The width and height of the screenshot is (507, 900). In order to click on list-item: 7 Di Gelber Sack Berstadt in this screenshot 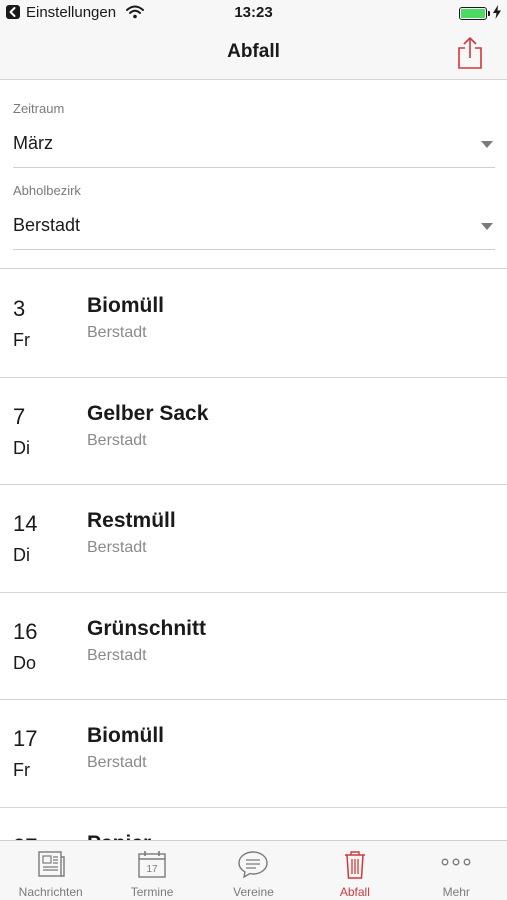, I will do `click(253, 431)`.